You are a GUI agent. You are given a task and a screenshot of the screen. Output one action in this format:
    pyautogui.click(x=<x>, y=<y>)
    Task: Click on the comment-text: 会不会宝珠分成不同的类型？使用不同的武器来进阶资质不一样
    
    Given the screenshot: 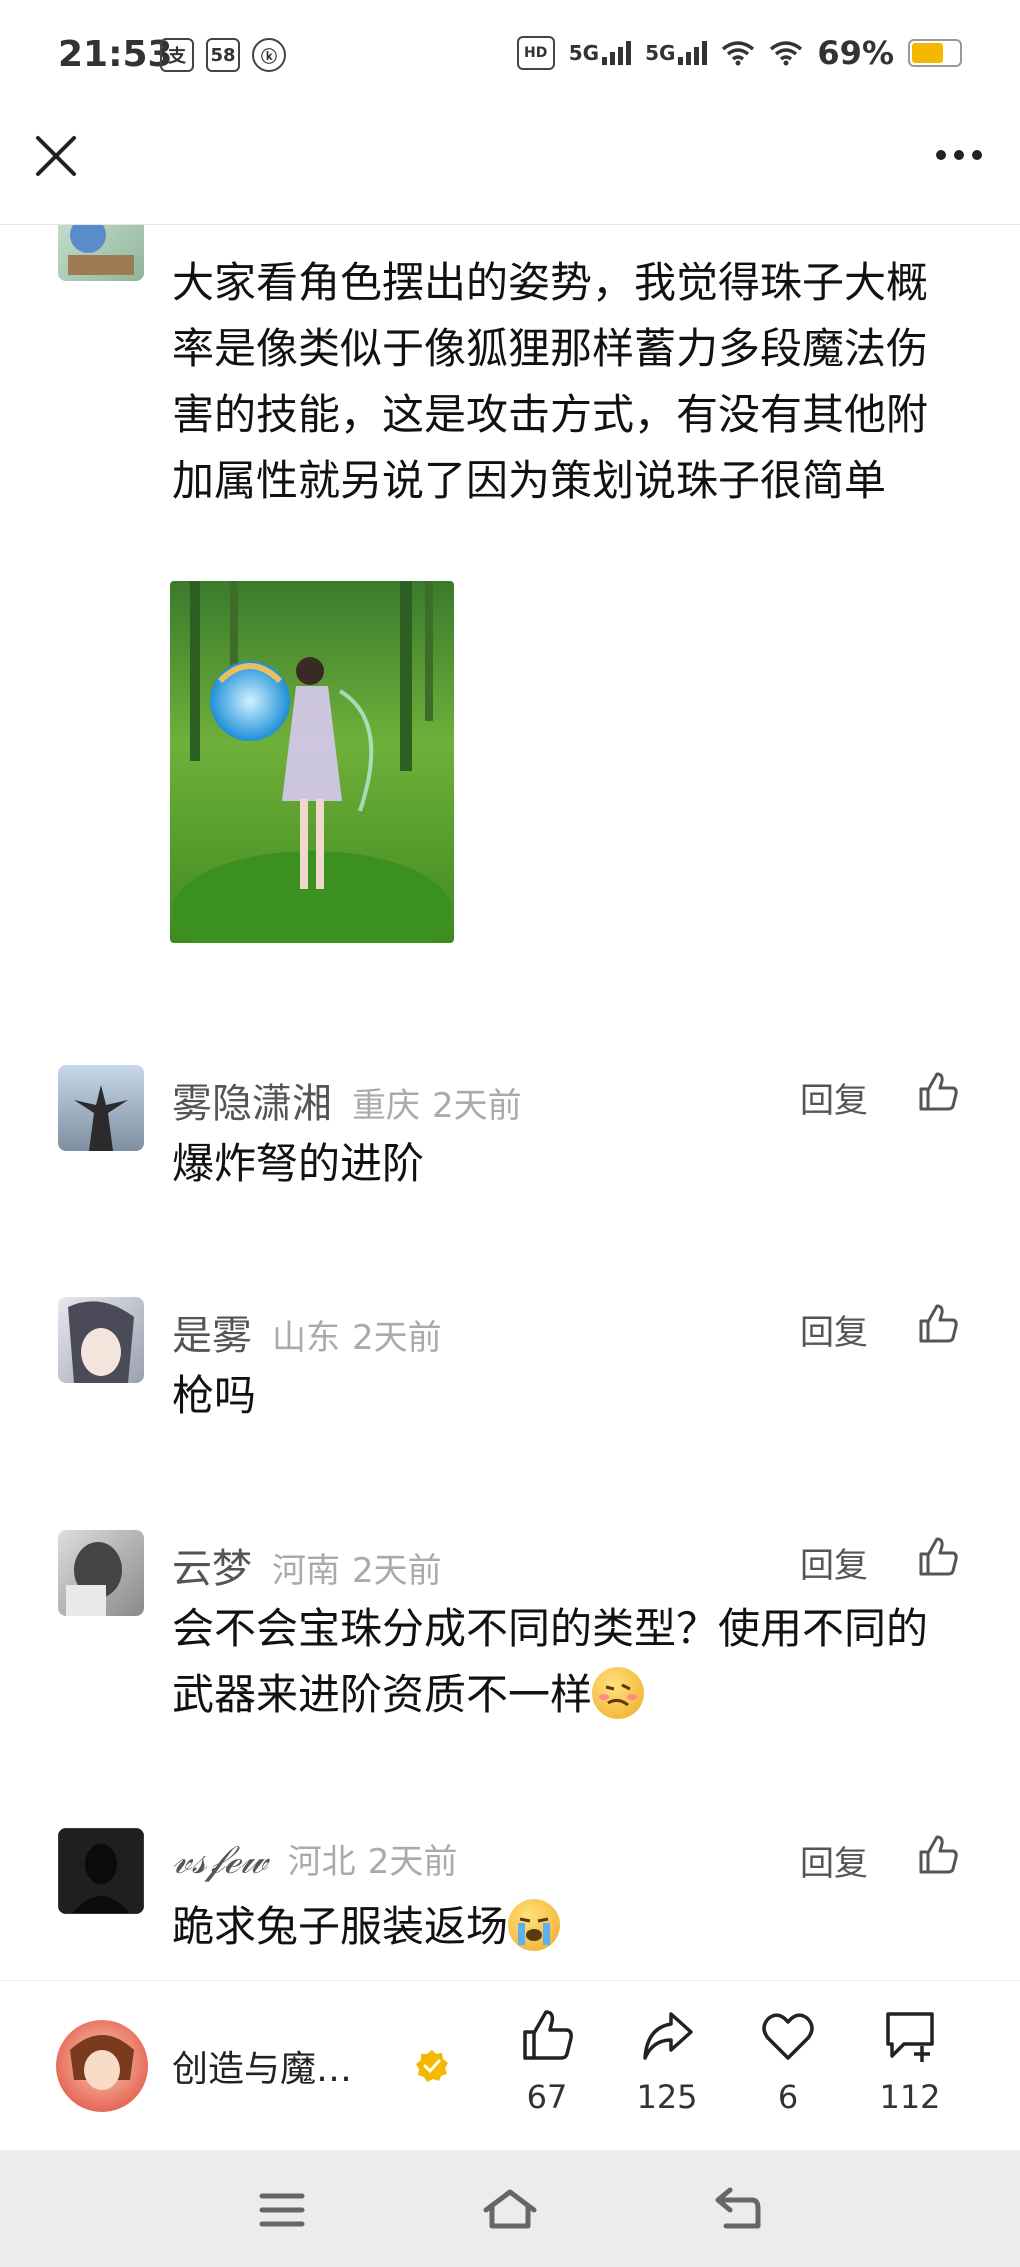 What is the action you would take?
    pyautogui.click(x=552, y=1662)
    